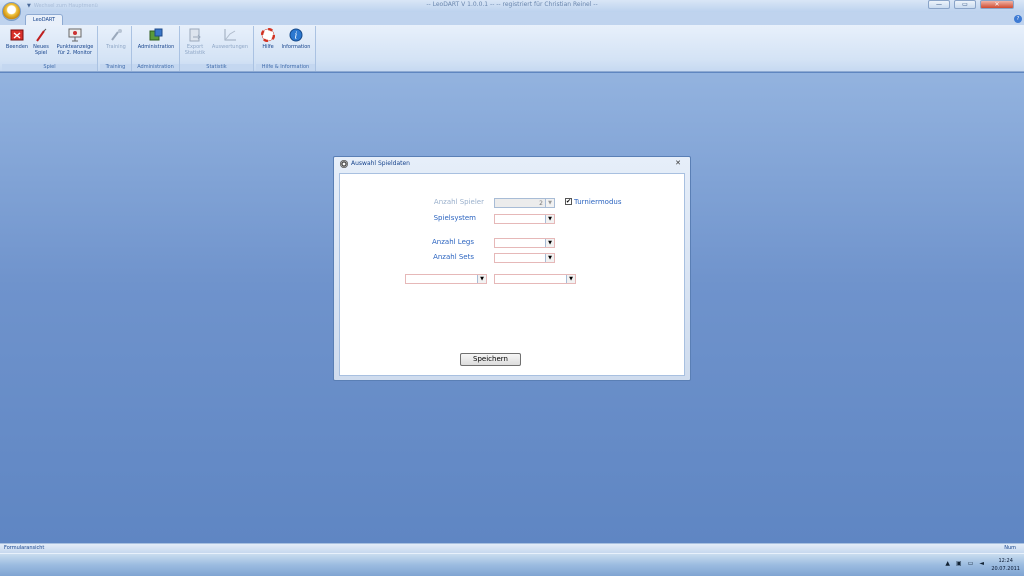 The height and width of the screenshot is (576, 1024). Describe the element at coordinates (1005, 569) in the screenshot. I see `clock-date: 20.07.2011` at that location.